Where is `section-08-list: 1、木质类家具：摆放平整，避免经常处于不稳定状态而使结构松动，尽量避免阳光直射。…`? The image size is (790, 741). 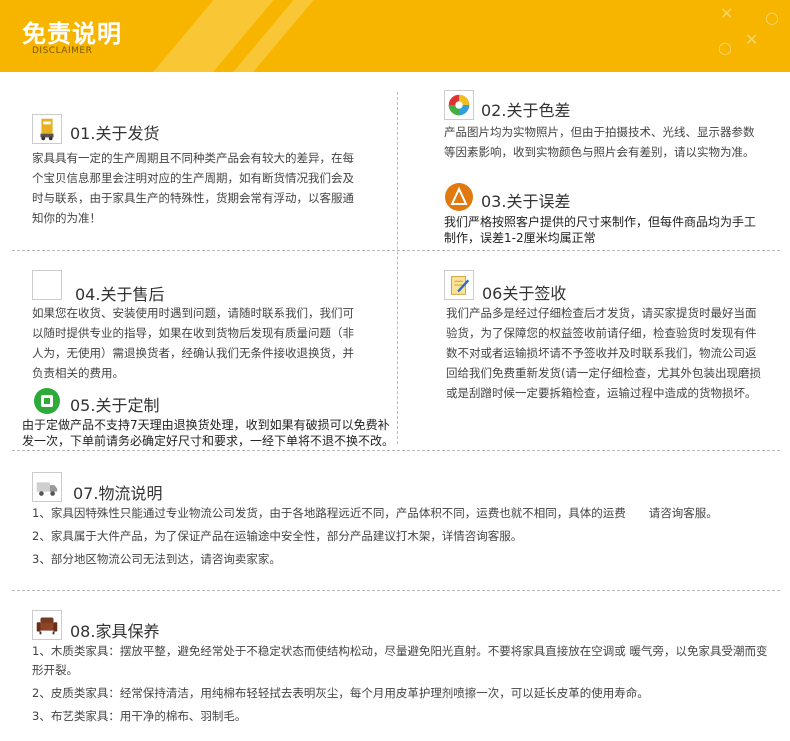 section-08-list: 1、木质类家具：摆放平整，避免经常处于不稳定状态而使结构松动，尽量避免阳光直射。… is located at coordinates (402, 686).